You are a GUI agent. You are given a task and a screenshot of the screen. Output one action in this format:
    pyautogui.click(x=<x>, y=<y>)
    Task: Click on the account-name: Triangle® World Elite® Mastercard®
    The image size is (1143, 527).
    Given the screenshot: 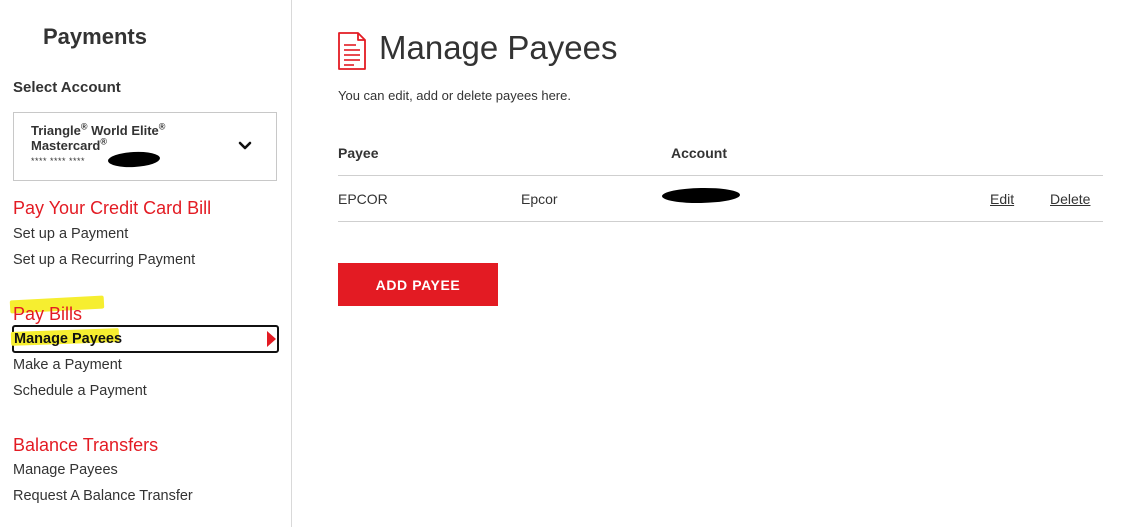 What is the action you would take?
    pyautogui.click(x=98, y=137)
    